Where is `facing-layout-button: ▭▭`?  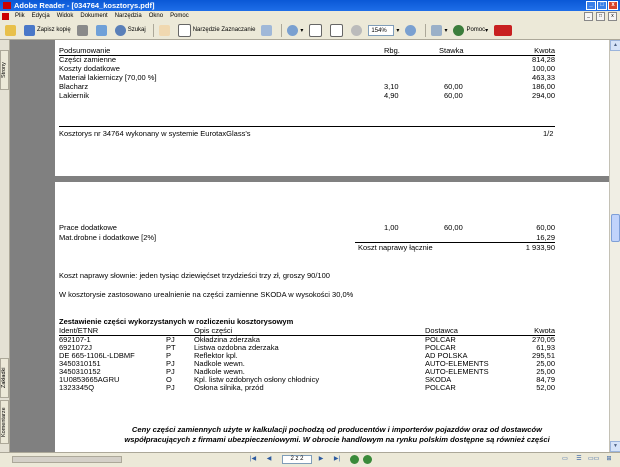 facing-layout-button: ▭▭ is located at coordinates (593, 459).